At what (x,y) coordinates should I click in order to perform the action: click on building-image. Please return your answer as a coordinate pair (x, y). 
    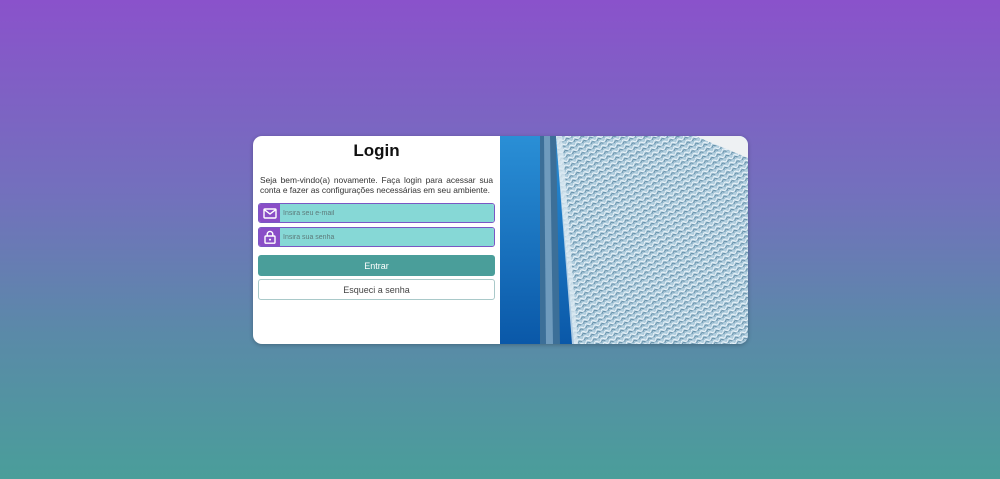
    Looking at the image, I should click on (624, 240).